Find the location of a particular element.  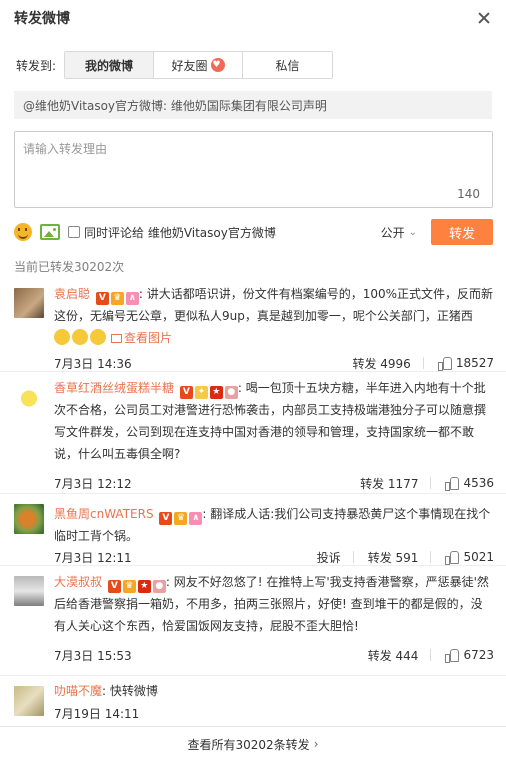

view-image-link: 查看图片 is located at coordinates (141, 338).